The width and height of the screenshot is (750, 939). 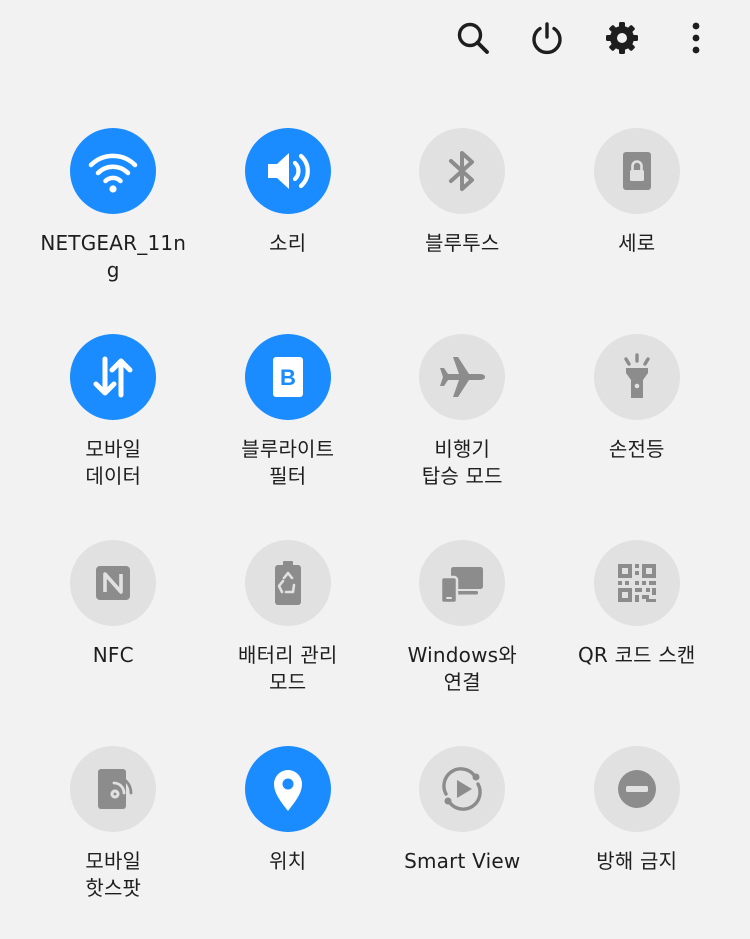 I want to click on tile-flashlight-button, so click(x=636, y=377).